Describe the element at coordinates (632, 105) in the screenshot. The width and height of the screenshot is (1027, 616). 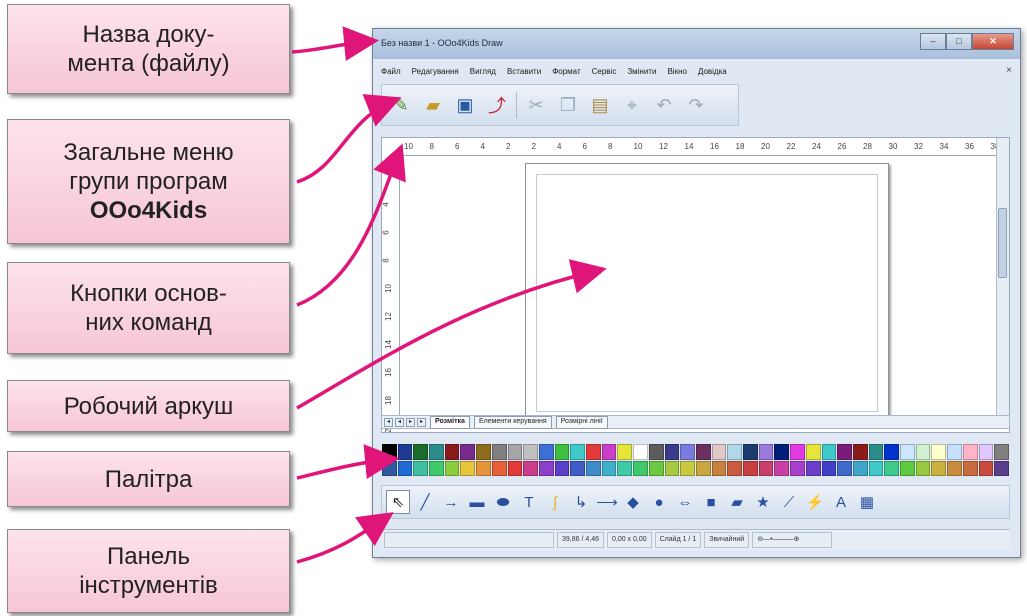
I see `clone-formatting-icon: ⌖` at that location.